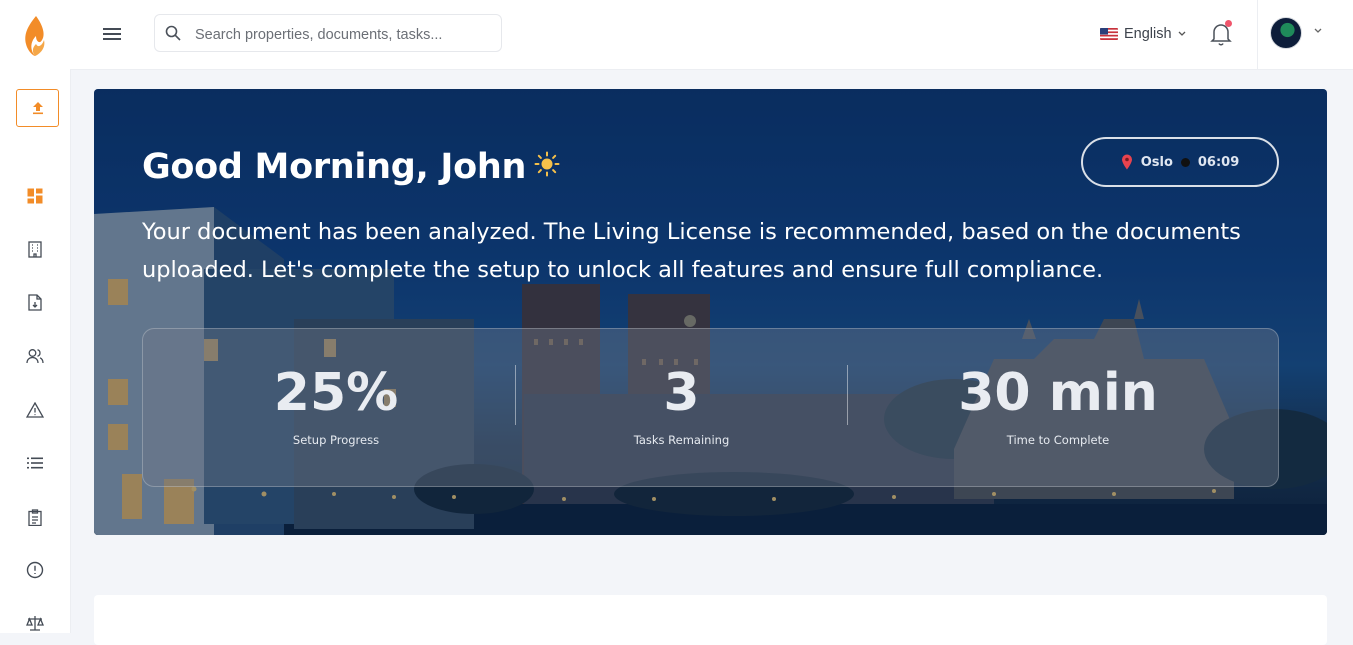  I want to click on building-icon, so click(35, 249).